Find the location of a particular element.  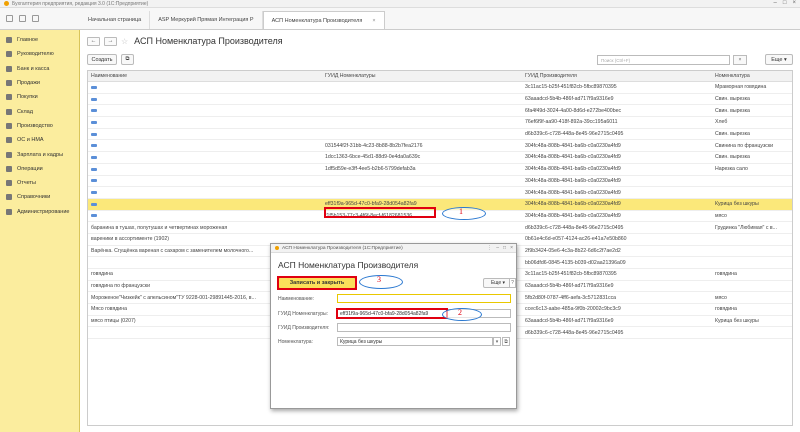

table-row: 76ef6f9f-aa90-418f-892a-39cc195a6011 Хлеб is located at coordinates (440, 123).